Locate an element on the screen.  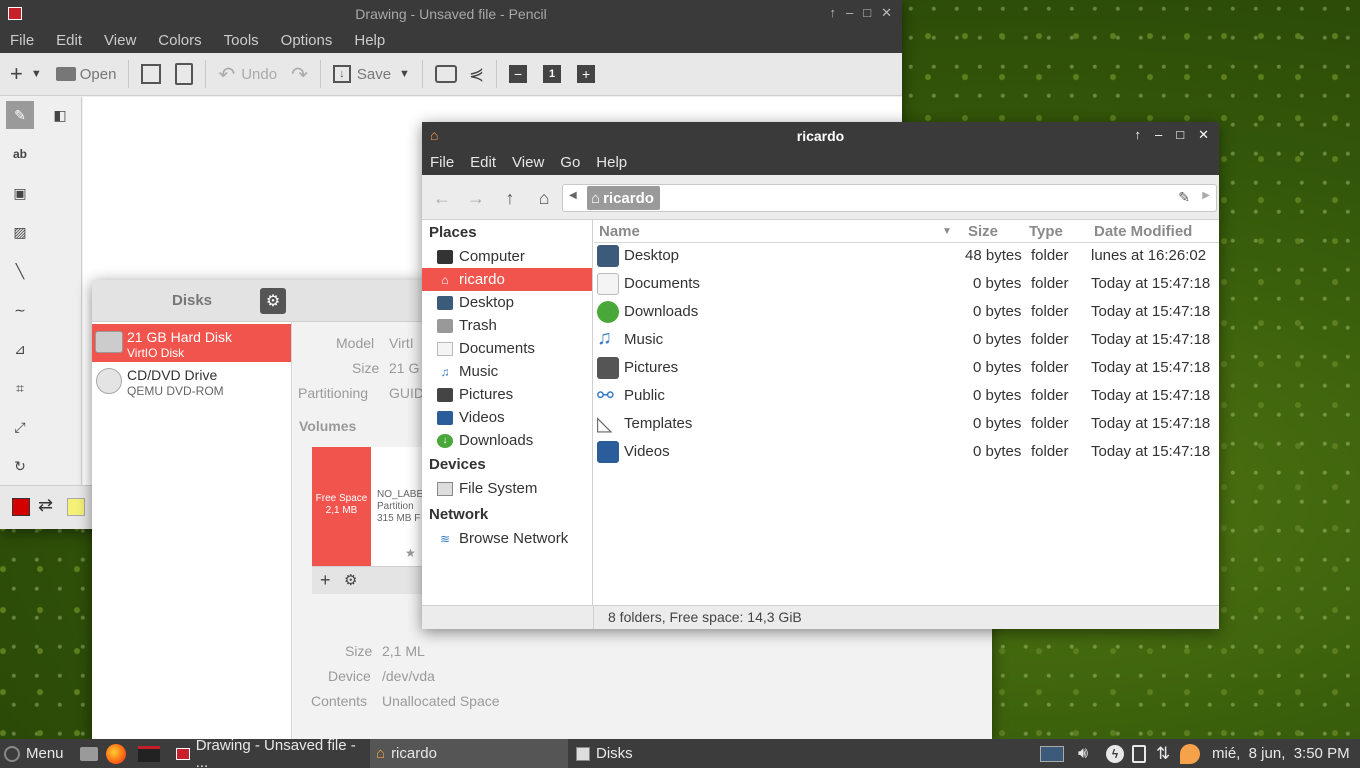
power-icon: ϟ is located at coordinates (1115, 753).